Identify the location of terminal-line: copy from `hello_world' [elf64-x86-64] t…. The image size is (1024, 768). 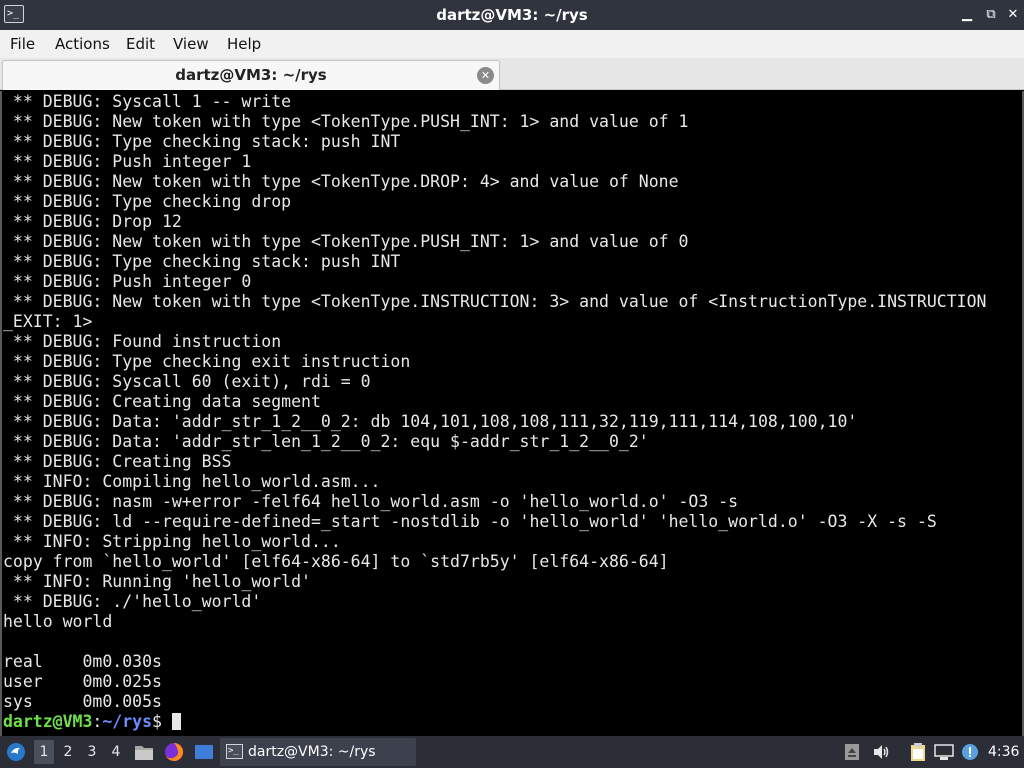
(336, 561).